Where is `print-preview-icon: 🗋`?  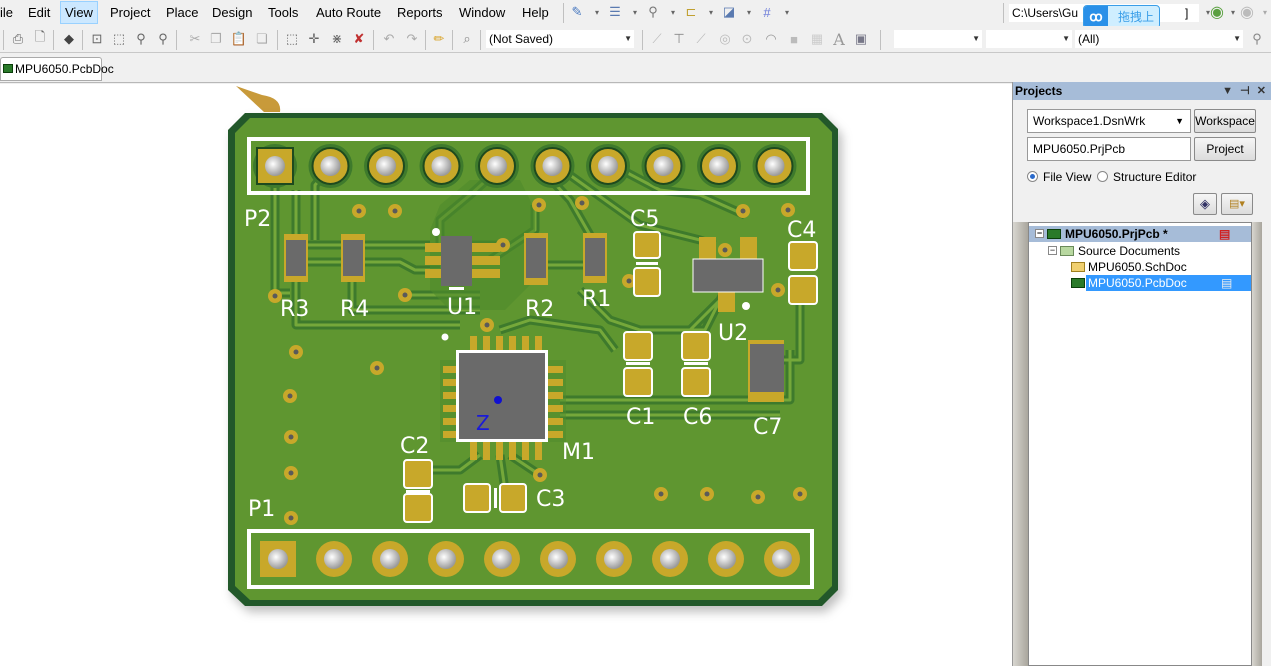 print-preview-icon: 🗋 is located at coordinates (40, 38).